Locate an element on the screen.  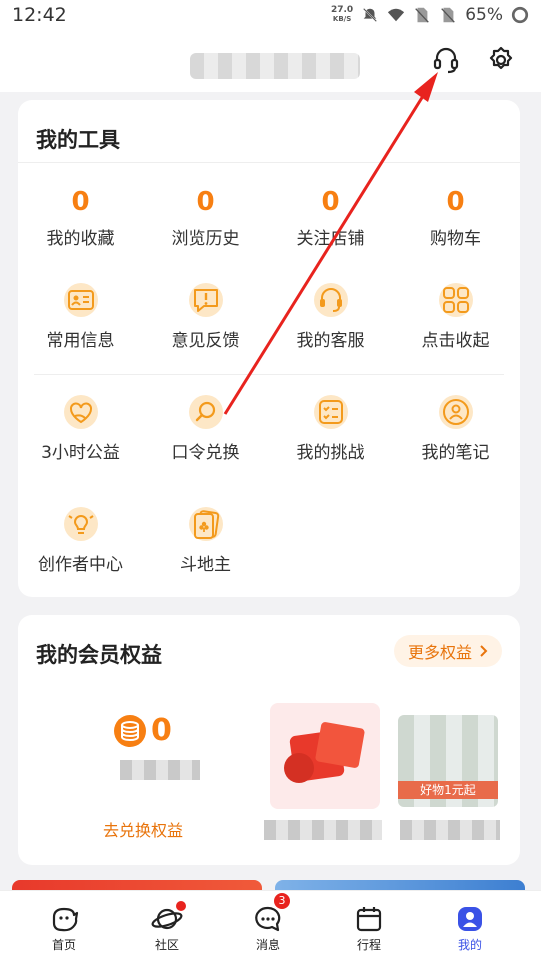
tab-messages: 消息 3 is located at coordinates (268, 922).